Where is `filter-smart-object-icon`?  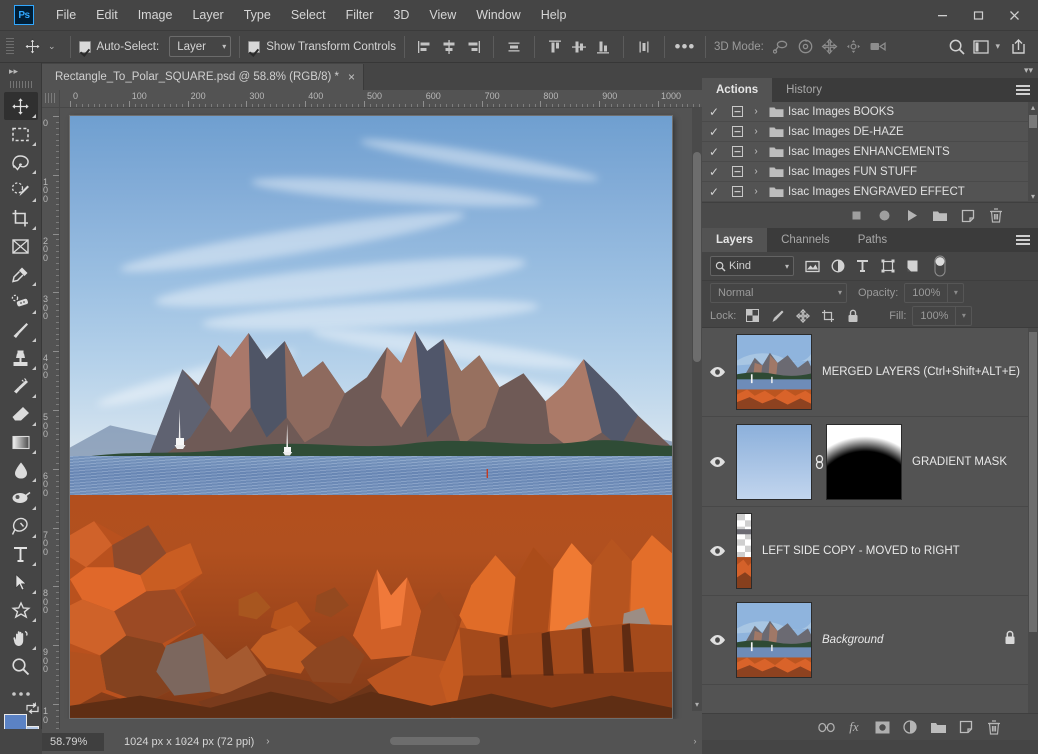
filter-smart-object-icon is located at coordinates (912, 266).